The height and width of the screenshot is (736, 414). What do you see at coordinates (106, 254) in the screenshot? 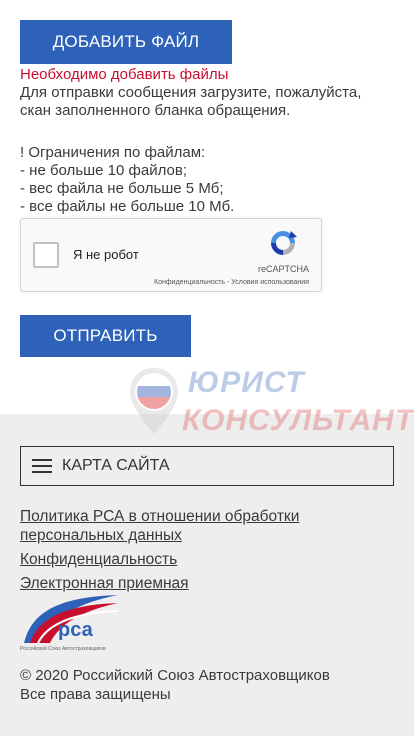
I see `captcha-label: Я не робот` at bounding box center [106, 254].